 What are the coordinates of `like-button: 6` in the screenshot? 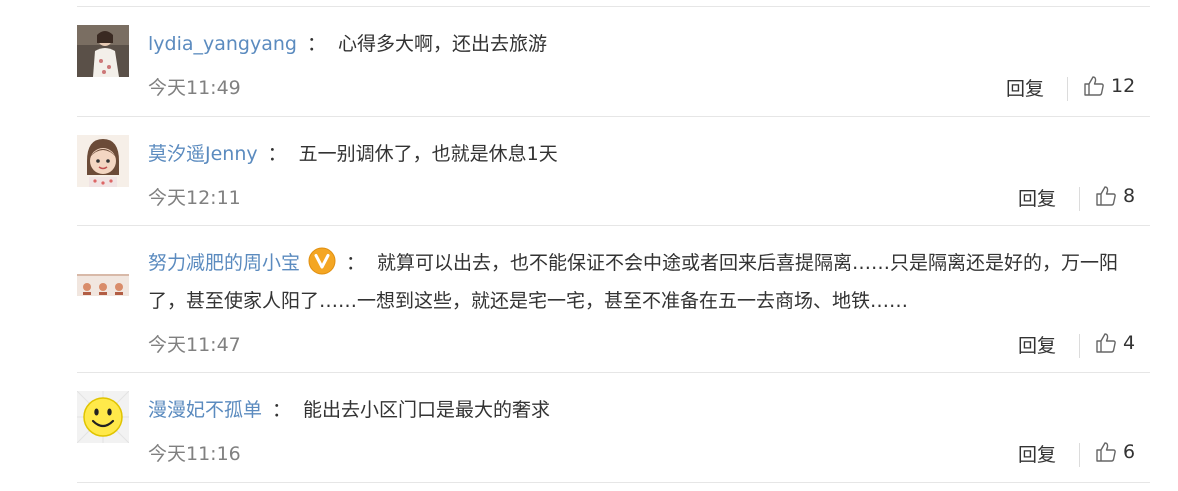 It's located at (1115, 452).